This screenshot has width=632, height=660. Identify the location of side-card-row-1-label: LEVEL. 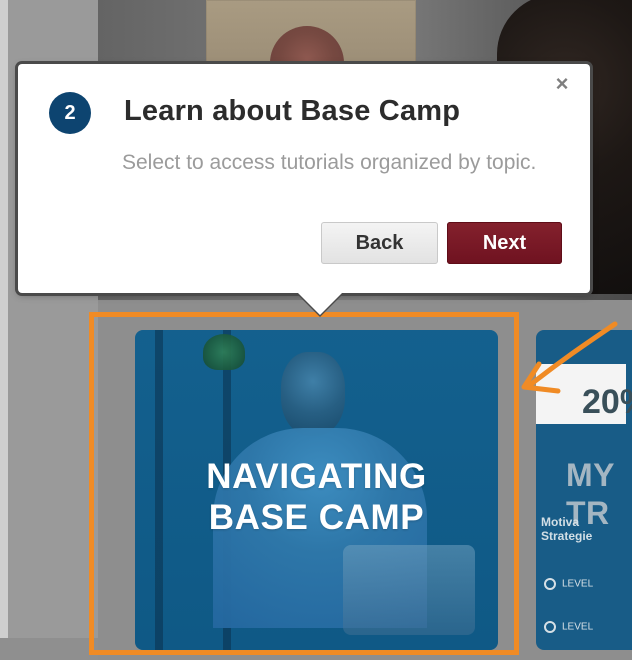
(578, 584).